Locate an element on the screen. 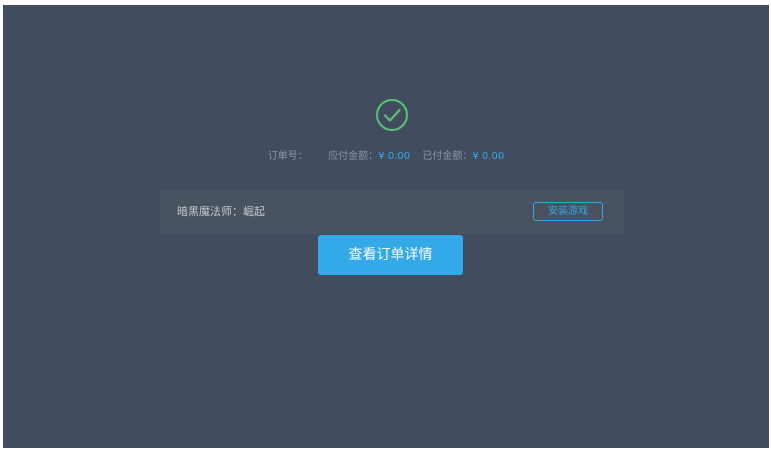 The width and height of the screenshot is (771, 453). order-summary: 订单号： 应付金额：¥ 0.00 已付金额：¥ 0.00 is located at coordinates (386, 157).